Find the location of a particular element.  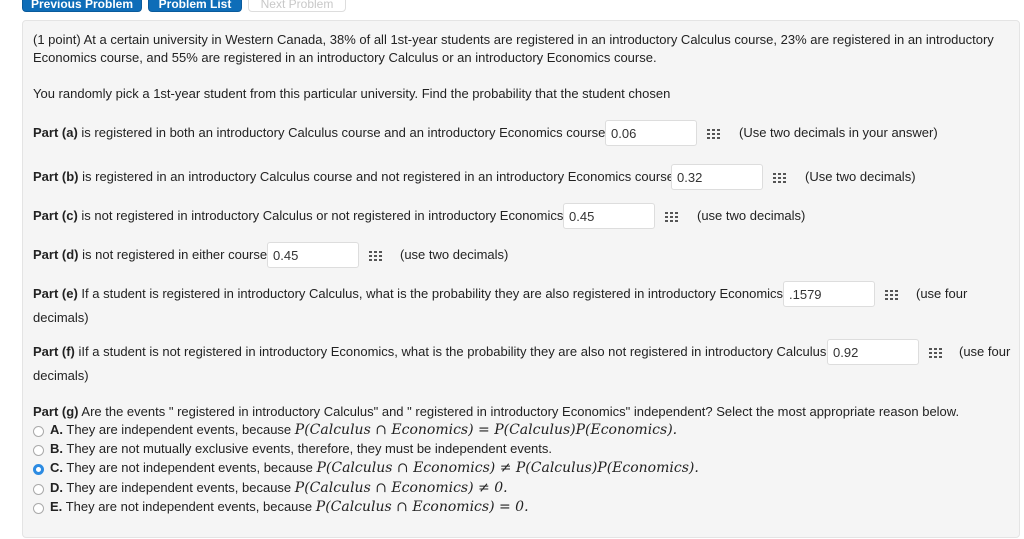

part-f-label: Part (f) is located at coordinates (54, 351).